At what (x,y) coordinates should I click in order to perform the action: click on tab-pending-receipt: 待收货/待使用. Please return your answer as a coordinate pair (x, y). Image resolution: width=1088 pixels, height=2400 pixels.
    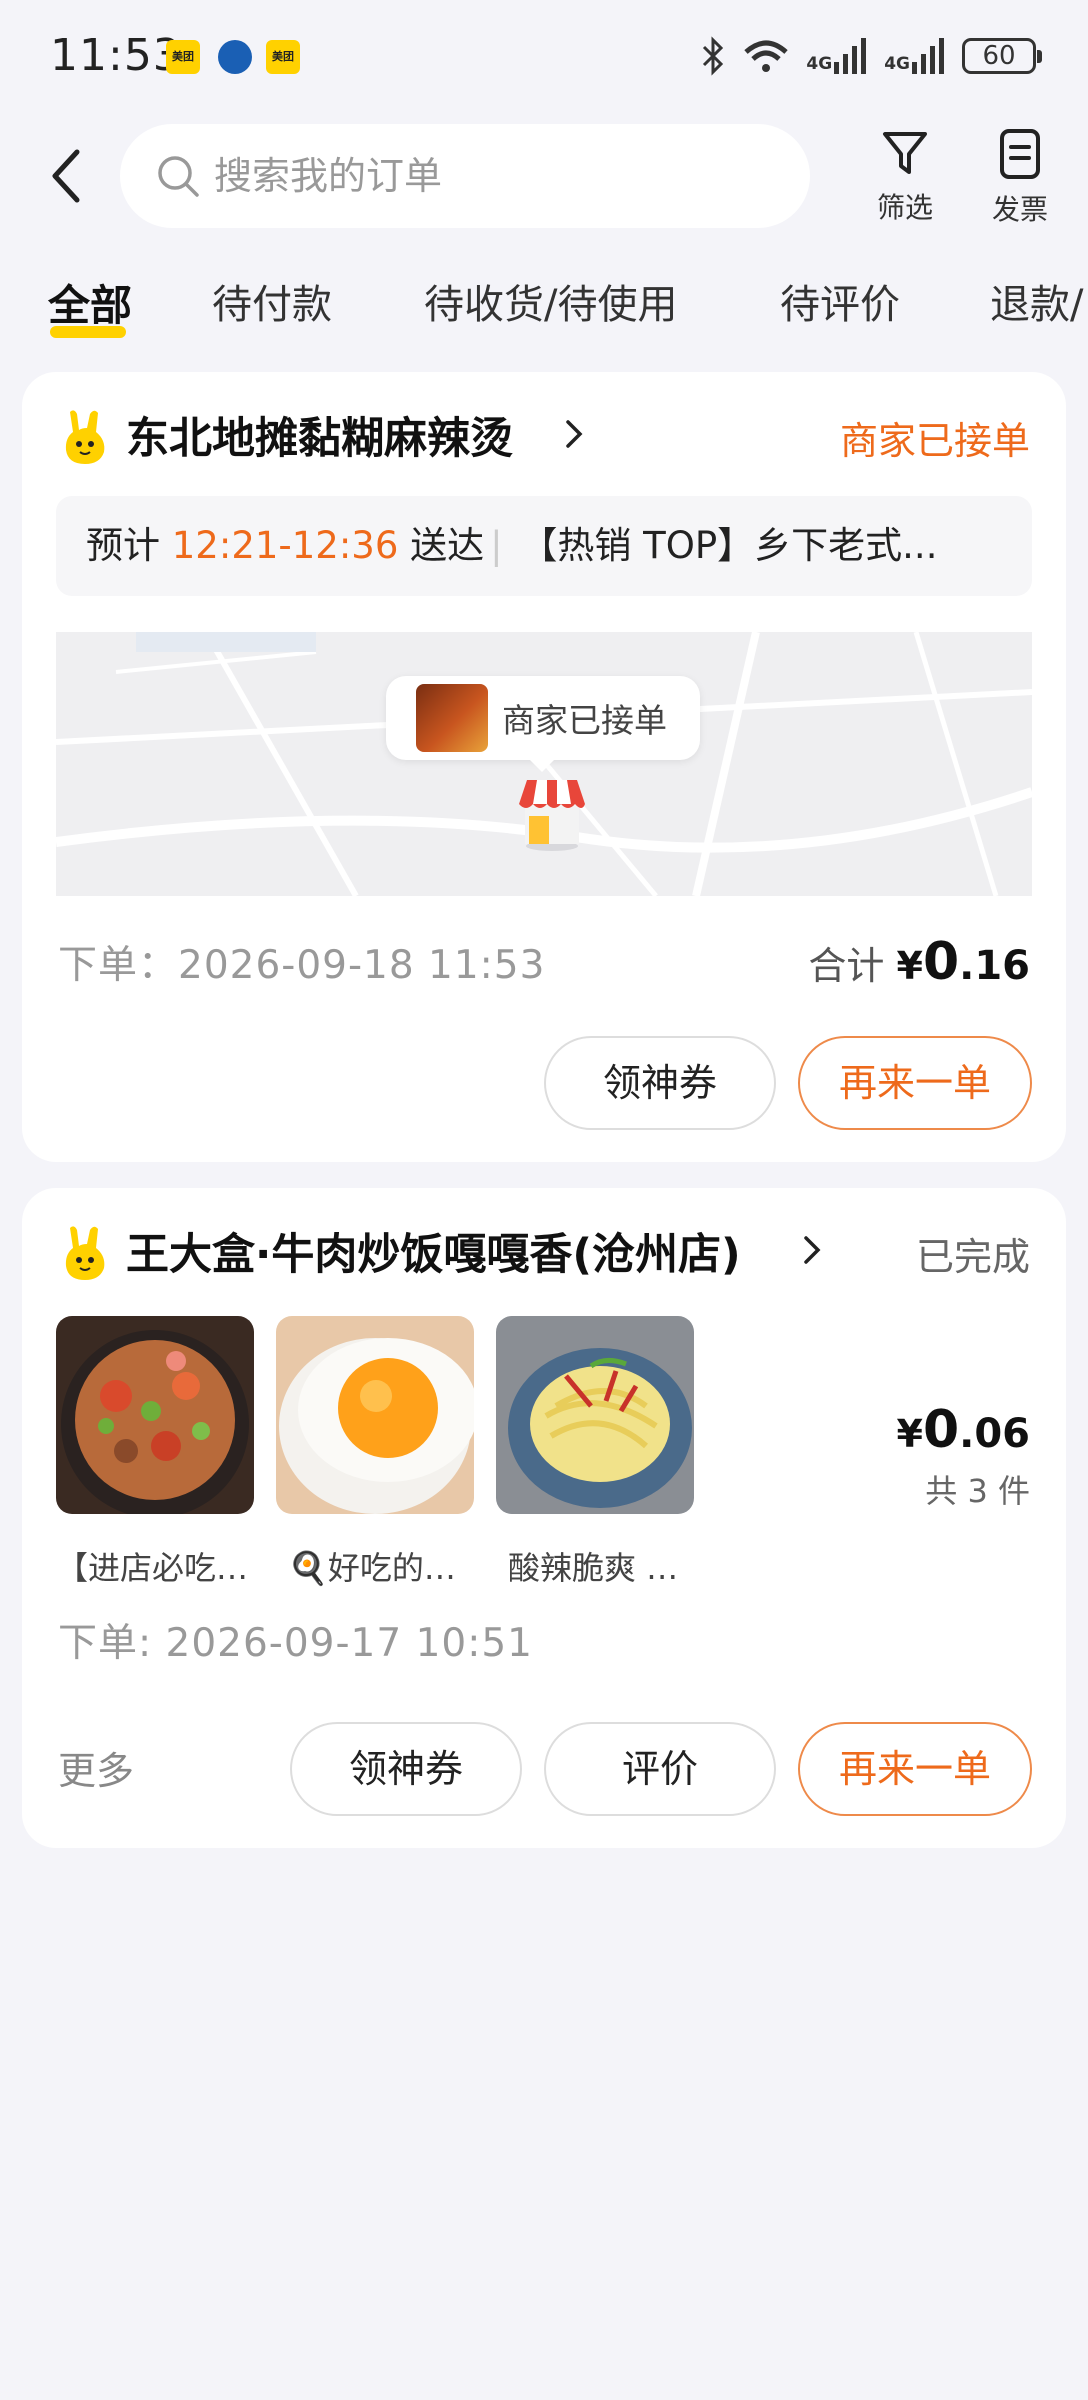
    Looking at the image, I should click on (550, 301).